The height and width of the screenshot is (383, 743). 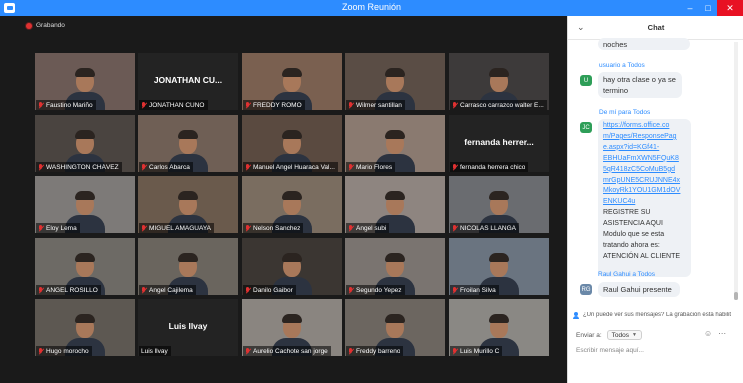 What do you see at coordinates (180, 228) in the screenshot?
I see `participant-name: MIGUEL AMAGUAYA` at bounding box center [180, 228].